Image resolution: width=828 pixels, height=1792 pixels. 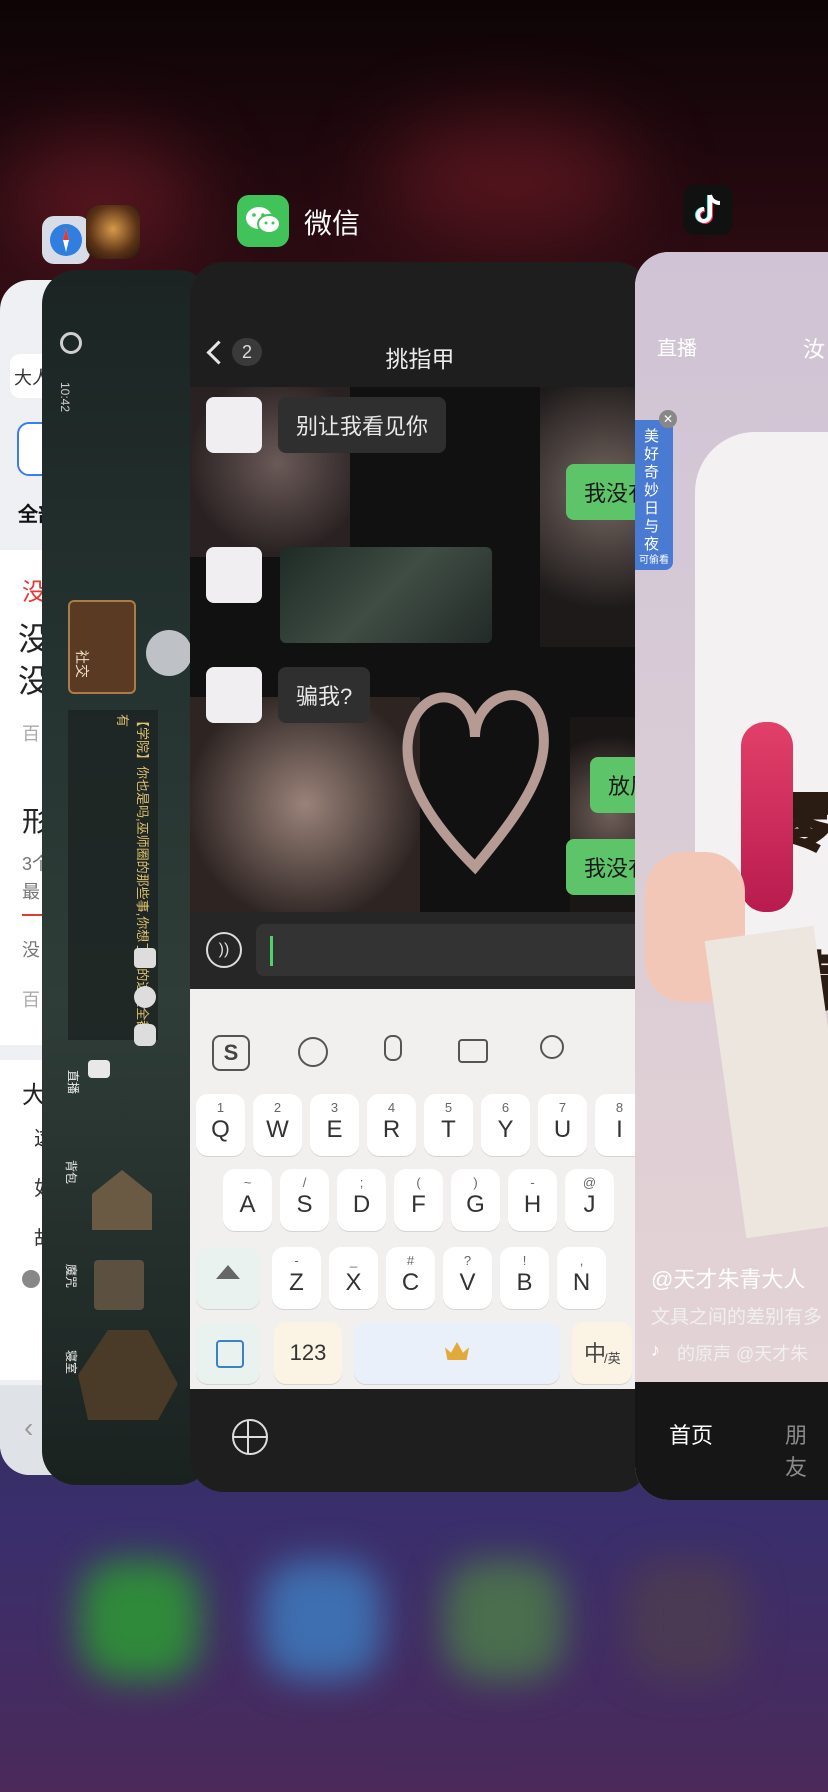 I want to click on key-e: 3E, so click(x=334, y=1125).